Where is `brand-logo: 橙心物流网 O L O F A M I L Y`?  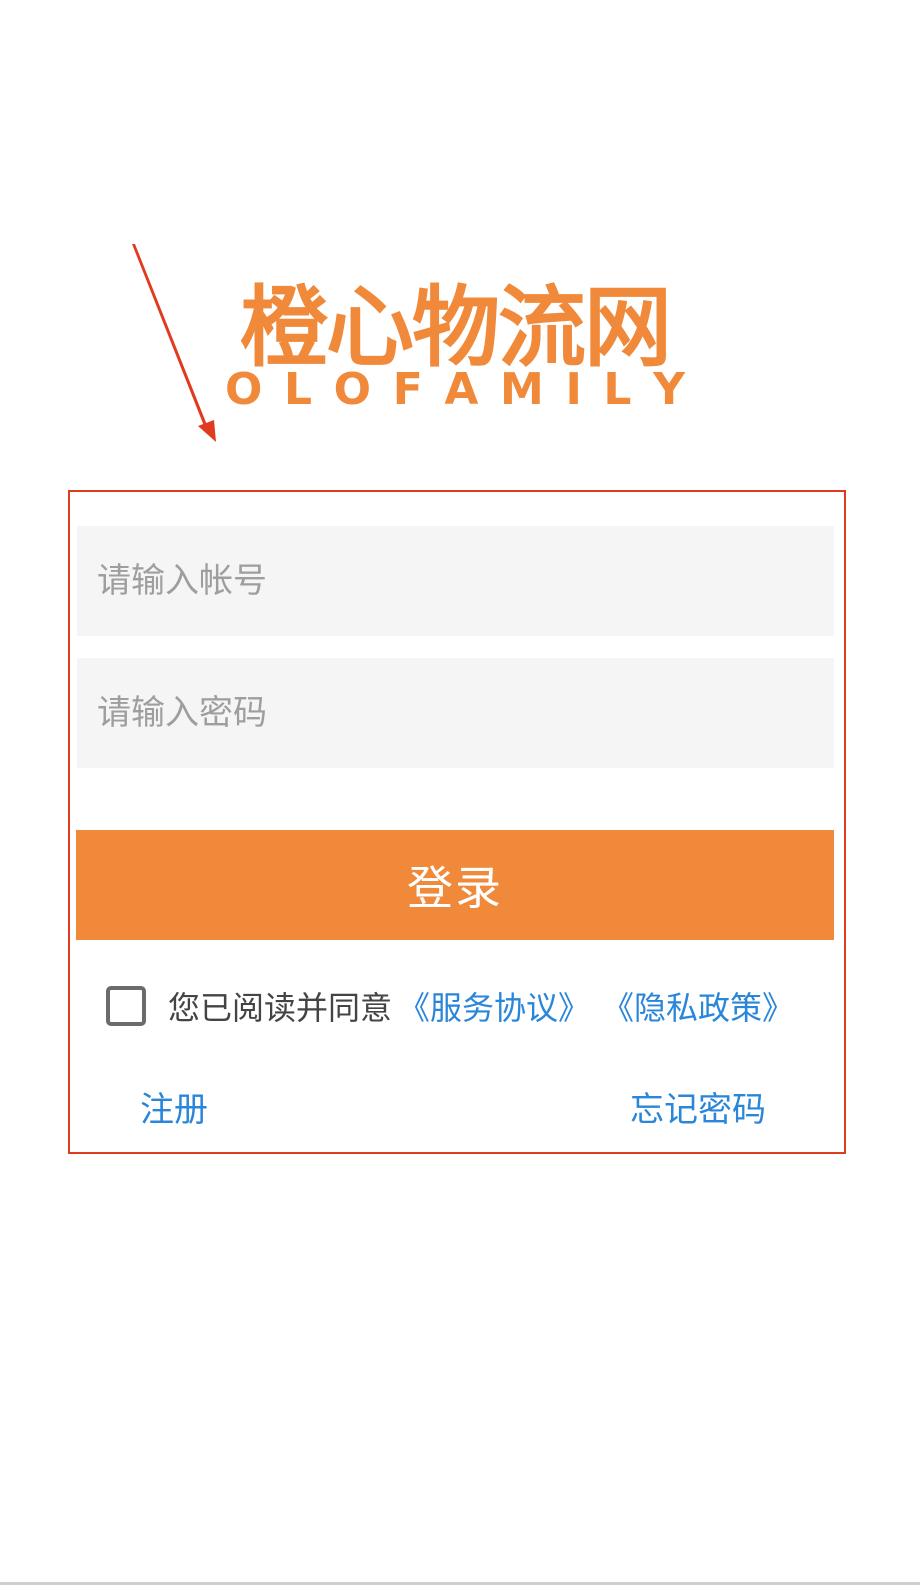
brand-logo: 橙心物流网 O L O F A M I L Y is located at coordinates (455, 347).